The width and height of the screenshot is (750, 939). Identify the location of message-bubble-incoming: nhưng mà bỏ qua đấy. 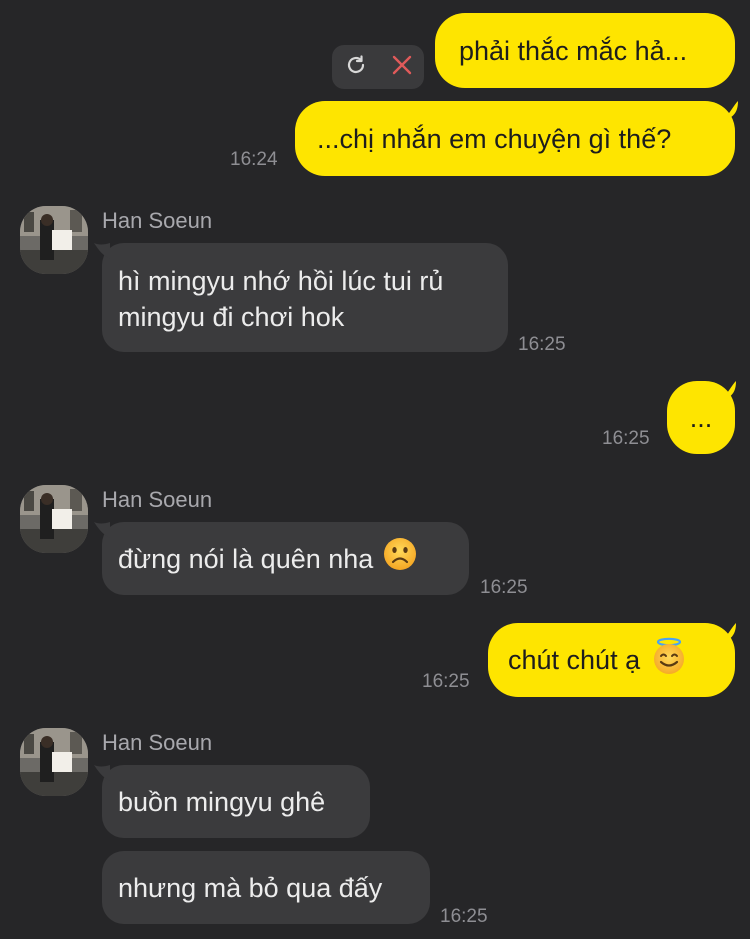
(266, 887).